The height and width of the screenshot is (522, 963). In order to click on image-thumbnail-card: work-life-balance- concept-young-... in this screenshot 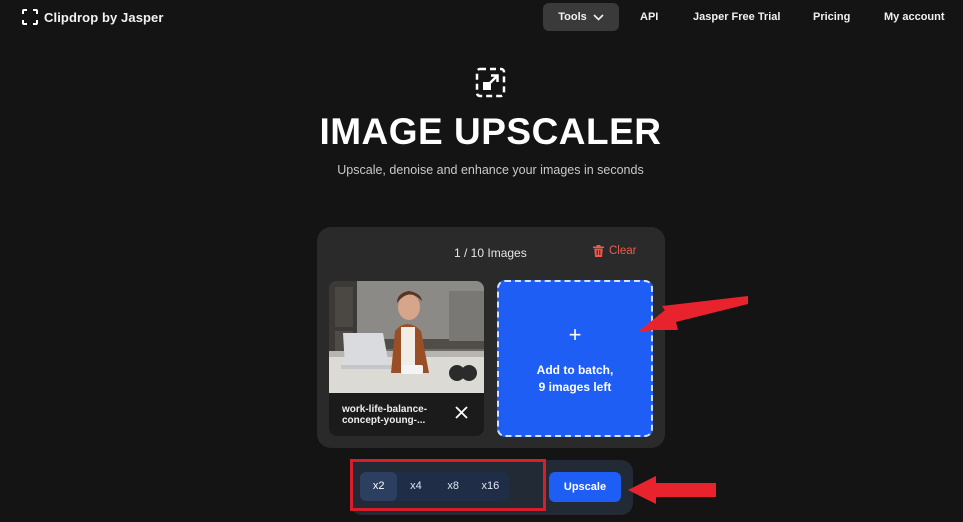, I will do `click(406, 358)`.